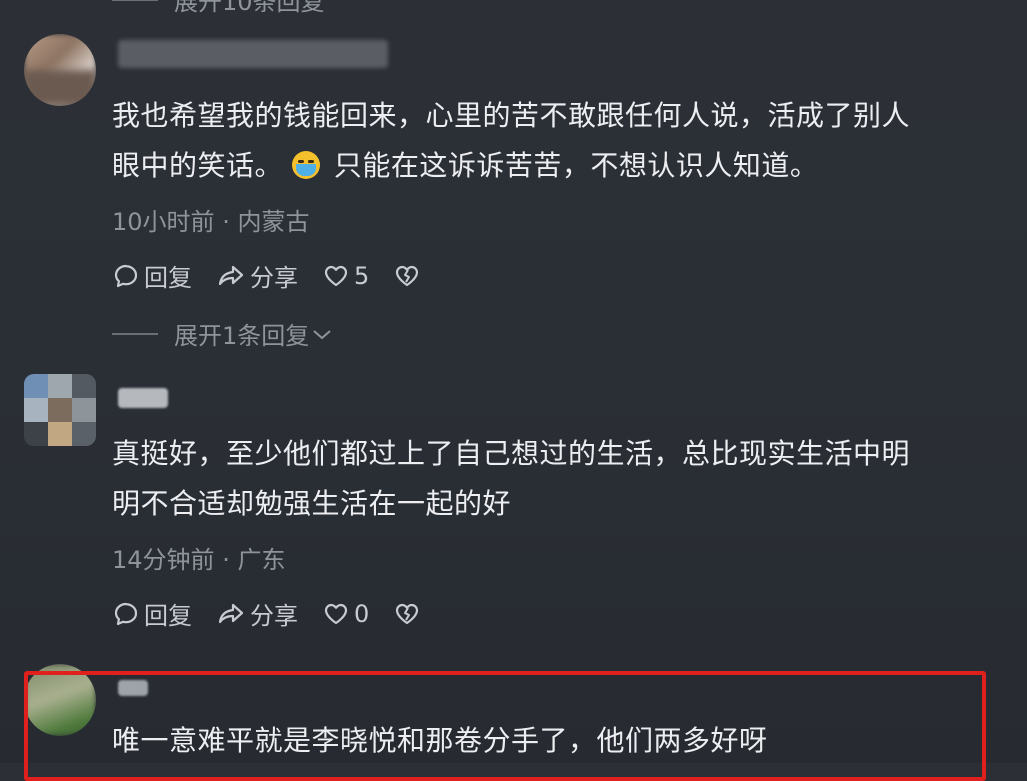 Image resolution: width=1027 pixels, height=781 pixels. Describe the element at coordinates (312, 503) in the screenshot. I see `comment-text-line: 明不合适却勉强生活在一起的好` at that location.